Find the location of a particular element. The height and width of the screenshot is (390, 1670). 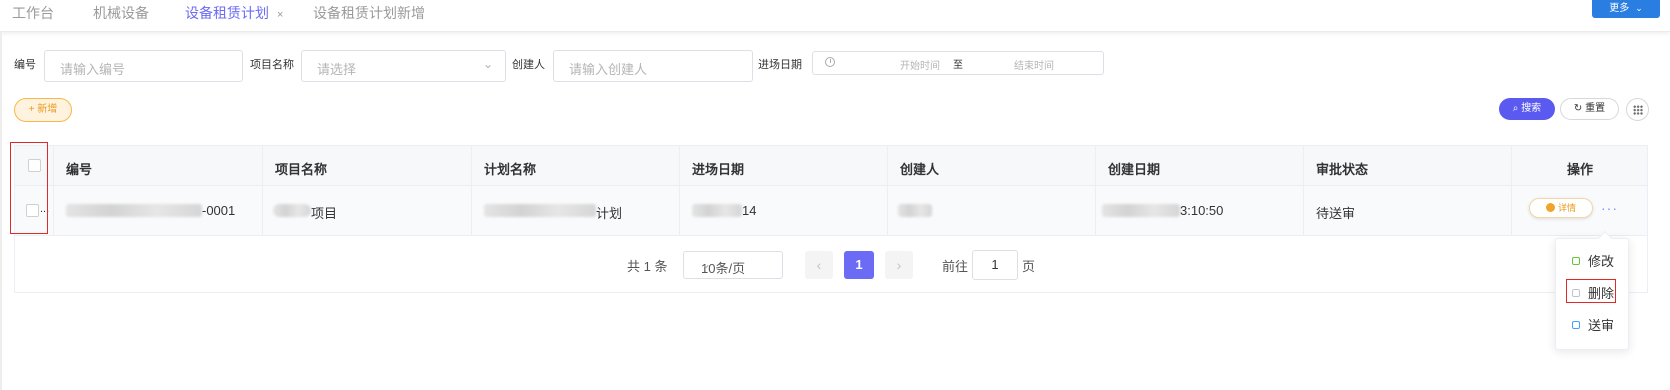

reset-button: ↻ 重置 is located at coordinates (1589, 109).